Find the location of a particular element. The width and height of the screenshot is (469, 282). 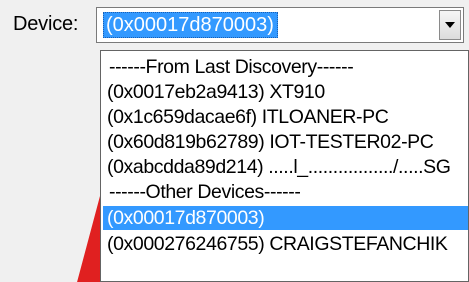

group-header-other-devices: ------Other Devices------ is located at coordinates (205, 192).